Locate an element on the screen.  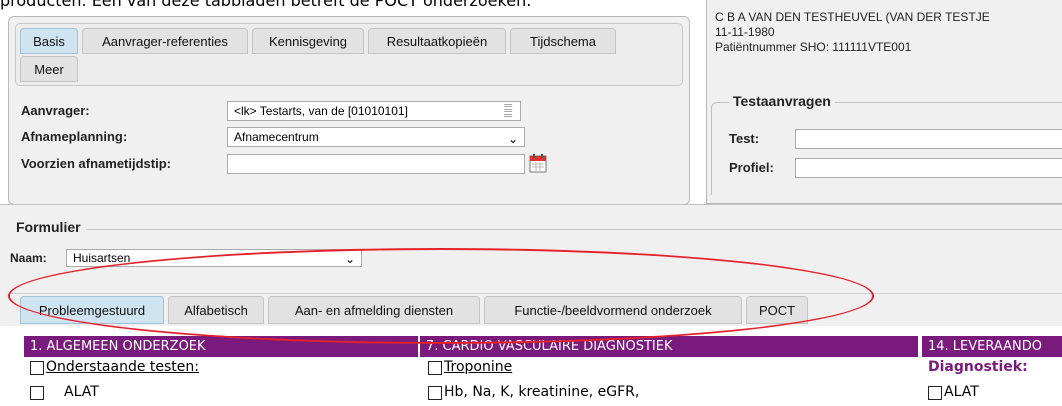
naam-label: Naam: is located at coordinates (28, 258).